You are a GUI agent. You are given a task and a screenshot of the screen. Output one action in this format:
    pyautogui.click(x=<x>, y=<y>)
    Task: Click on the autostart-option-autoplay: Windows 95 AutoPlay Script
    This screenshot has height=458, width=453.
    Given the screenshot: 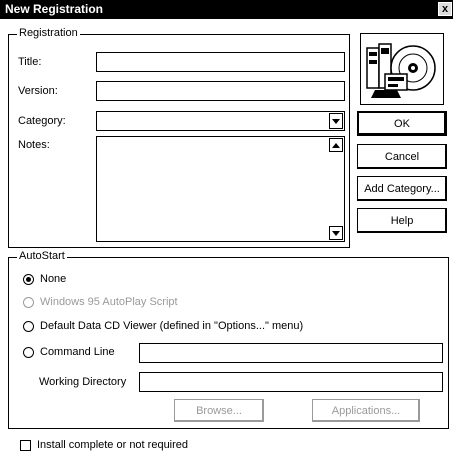 What is the action you would take?
    pyautogui.click(x=100, y=302)
    